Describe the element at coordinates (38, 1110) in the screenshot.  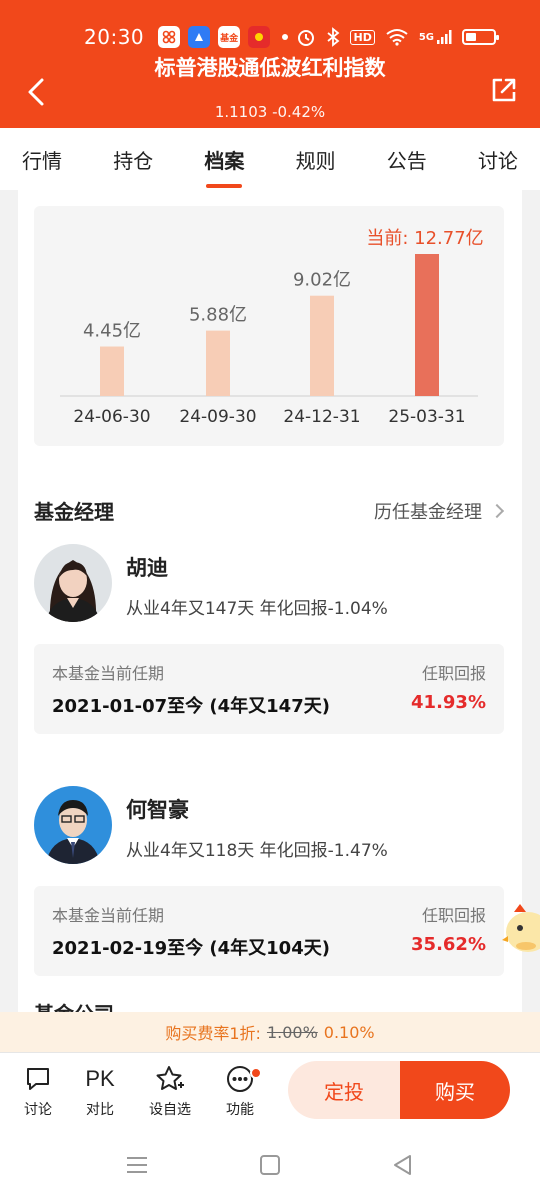
I see `discuss-label: 讨论` at that location.